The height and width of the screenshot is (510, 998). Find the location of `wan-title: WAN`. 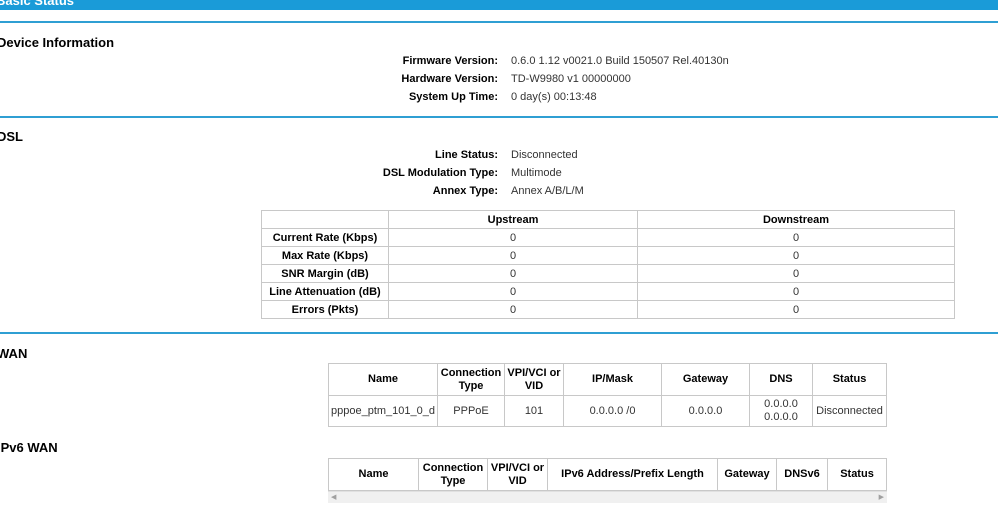

wan-title: WAN is located at coordinates (14, 353).